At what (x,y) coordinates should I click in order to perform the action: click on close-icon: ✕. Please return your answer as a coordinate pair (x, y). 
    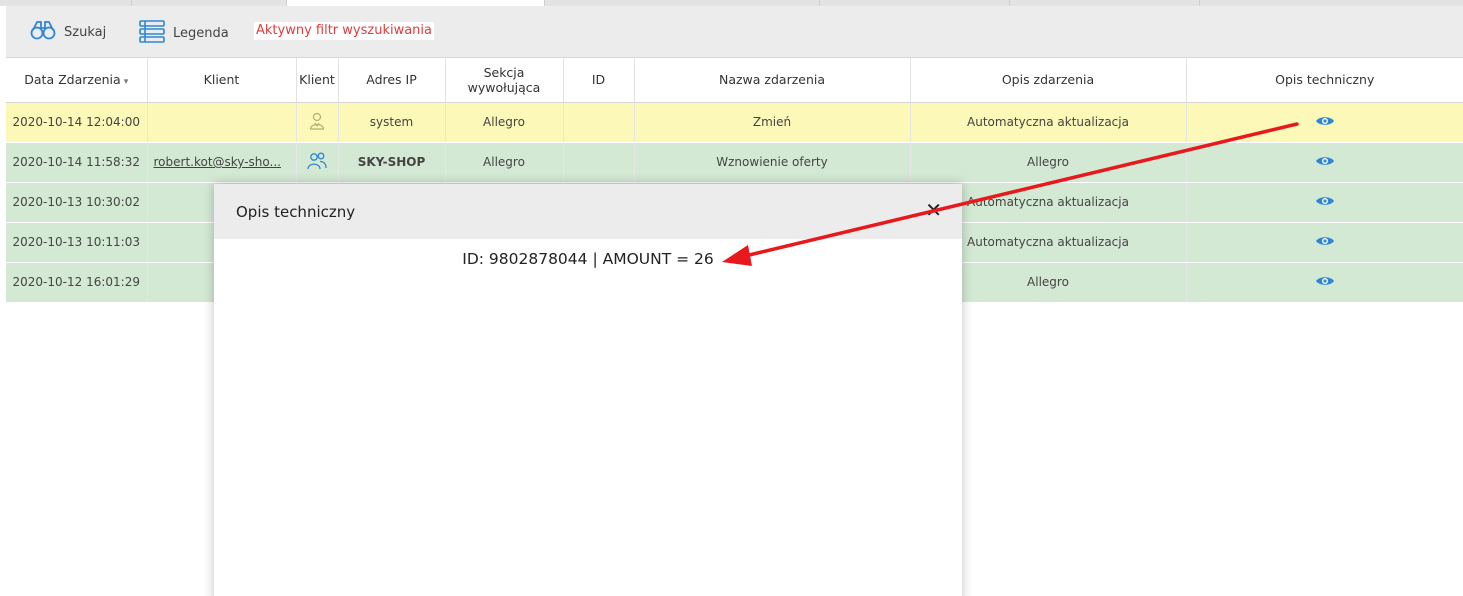
    Looking at the image, I should click on (933, 210).